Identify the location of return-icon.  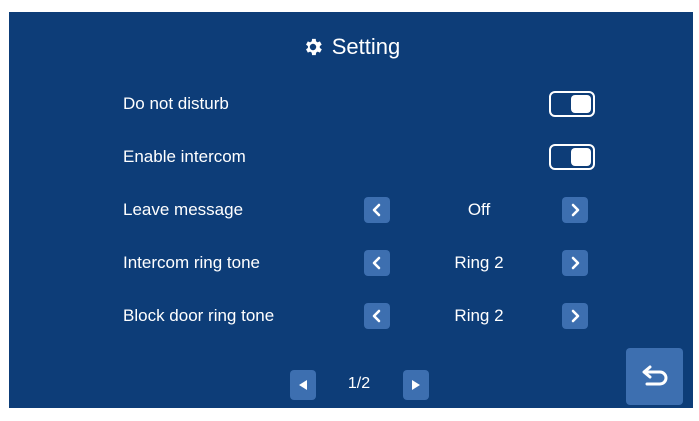
(654, 375).